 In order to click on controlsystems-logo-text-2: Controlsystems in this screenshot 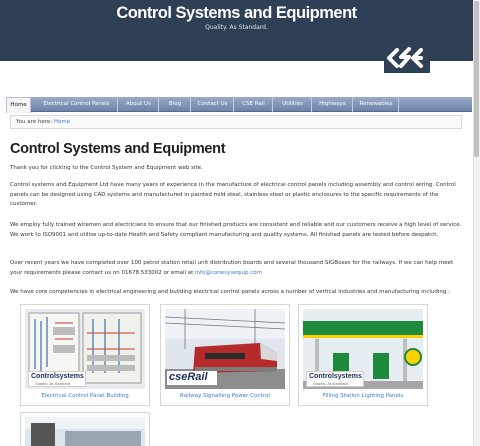, I will do `click(335, 376)`.